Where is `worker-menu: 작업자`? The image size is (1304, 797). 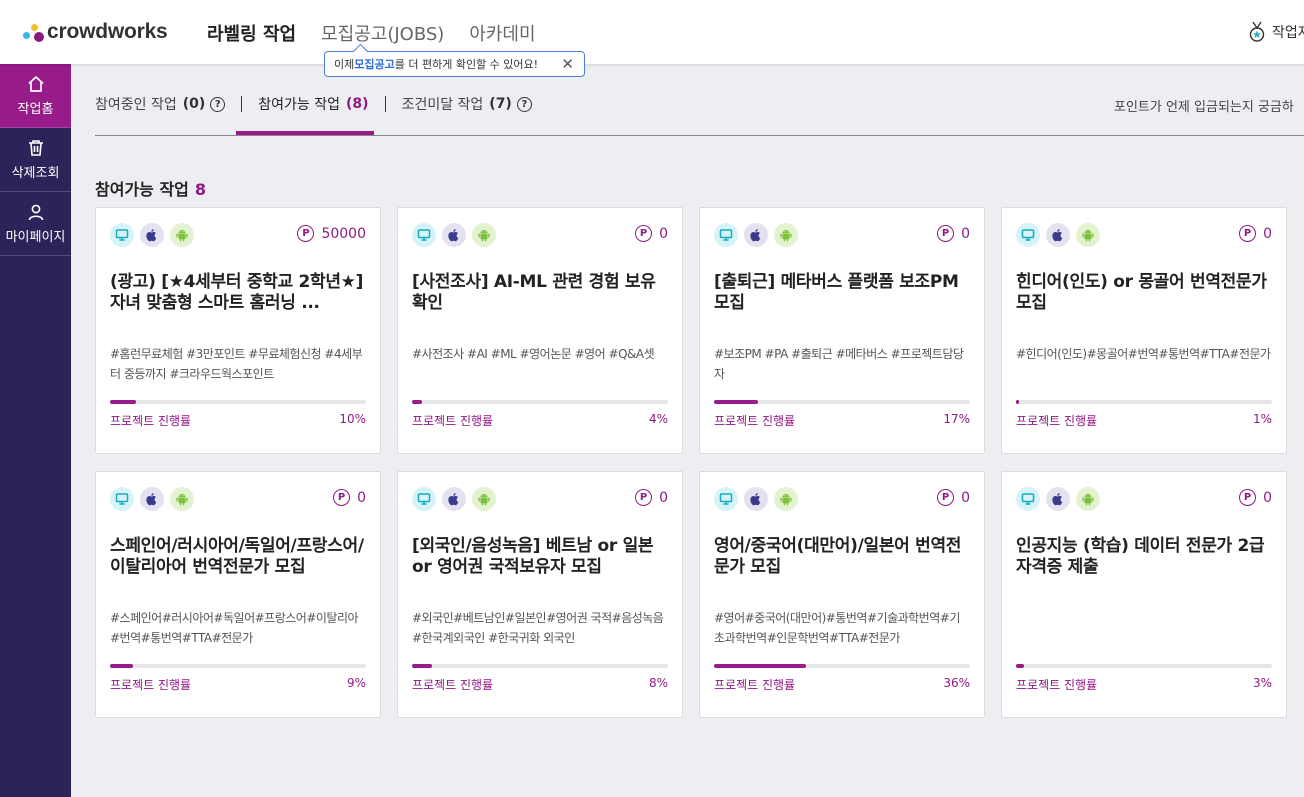 worker-menu: 작업자 is located at coordinates (1276, 32).